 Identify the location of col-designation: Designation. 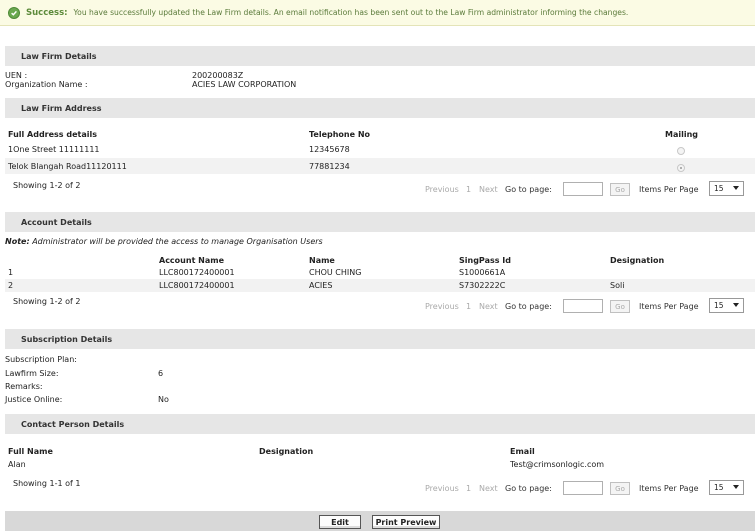
(637, 260).